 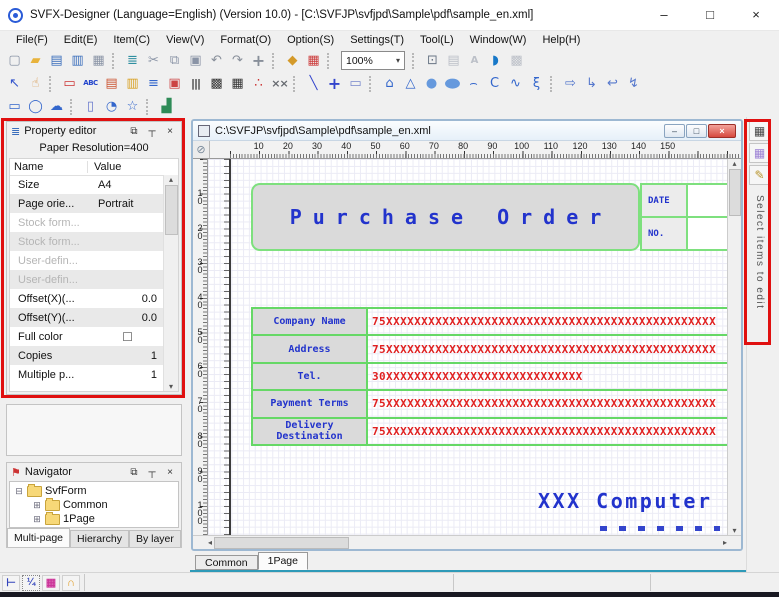 I want to click on paste-icon: ▣, so click(x=195, y=60).